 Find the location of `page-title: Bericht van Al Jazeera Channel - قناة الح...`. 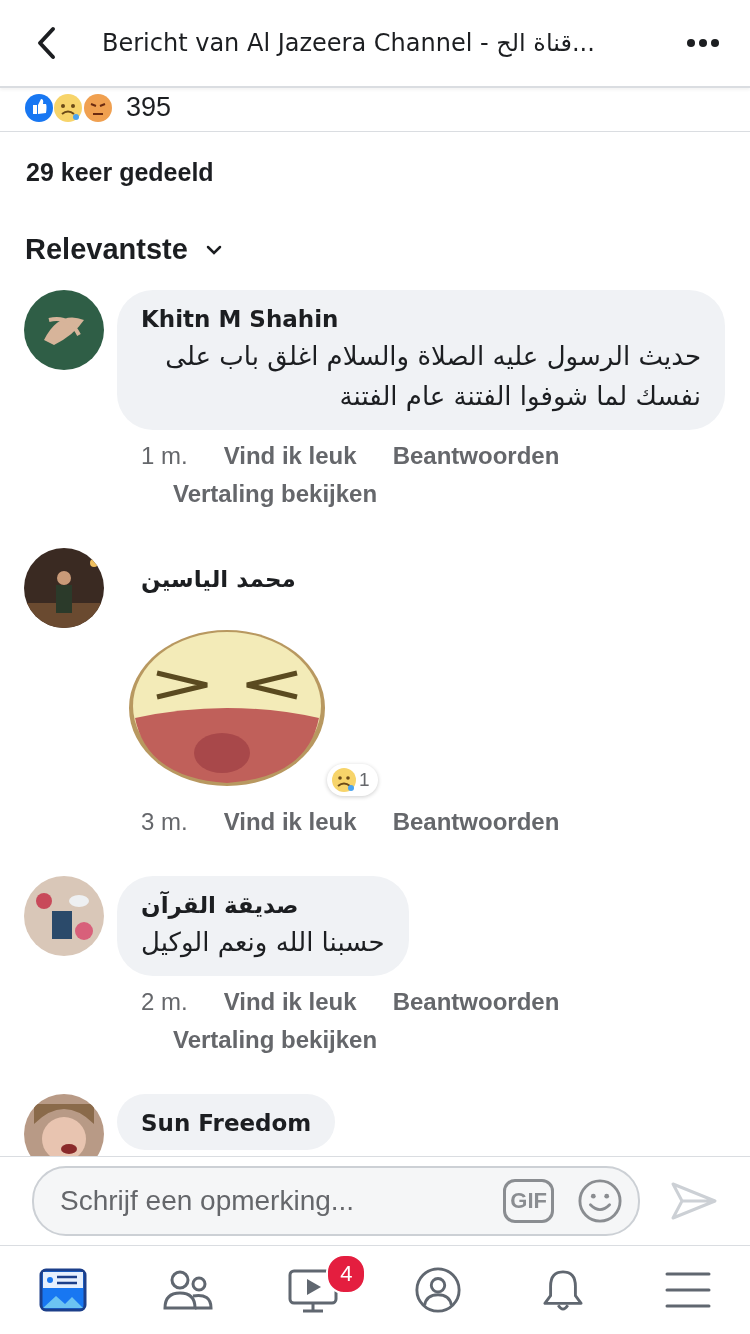

page-title: Bericht van Al Jazeera Channel - قناة الح... is located at coordinates (349, 43).